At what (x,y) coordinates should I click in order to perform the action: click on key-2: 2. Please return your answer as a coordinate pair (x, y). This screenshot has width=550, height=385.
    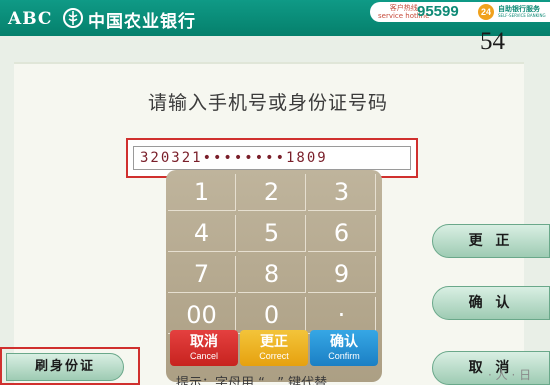
    Looking at the image, I should click on (272, 192).